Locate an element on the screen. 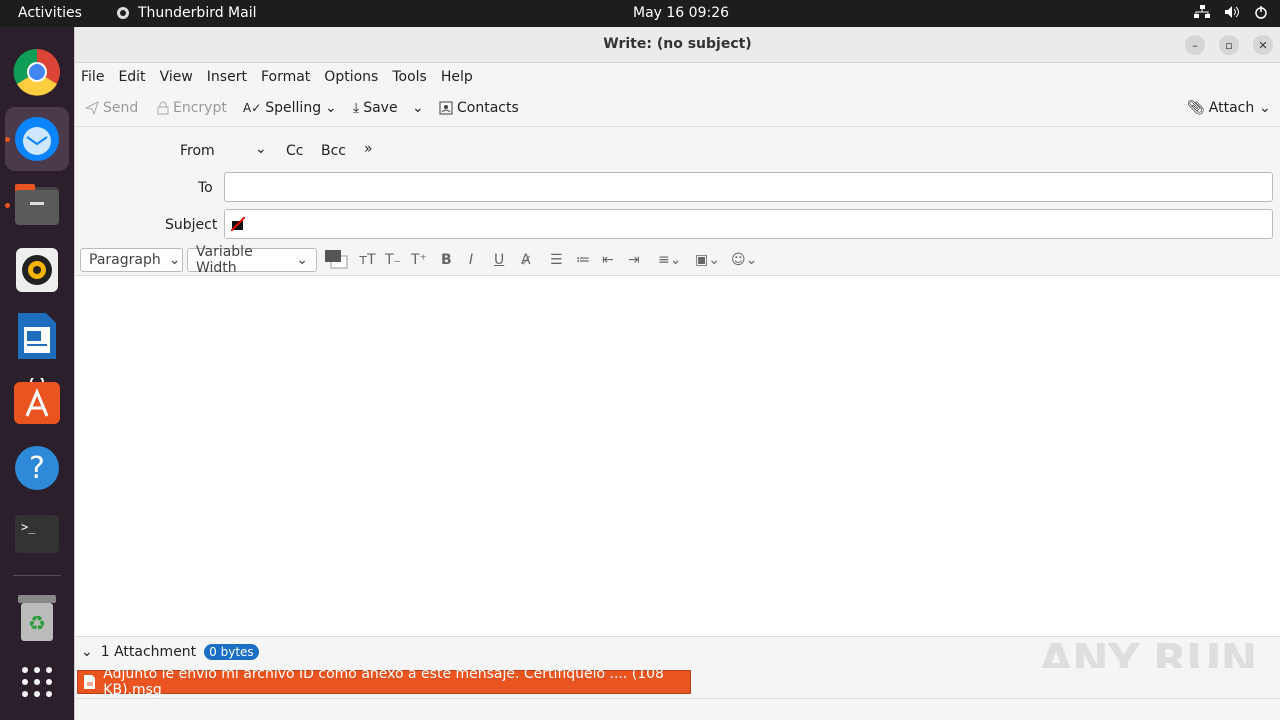 The image size is (1280, 720). top-bar: Activities Thunderbird Mail May 16 09:26 is located at coordinates (640, 13).